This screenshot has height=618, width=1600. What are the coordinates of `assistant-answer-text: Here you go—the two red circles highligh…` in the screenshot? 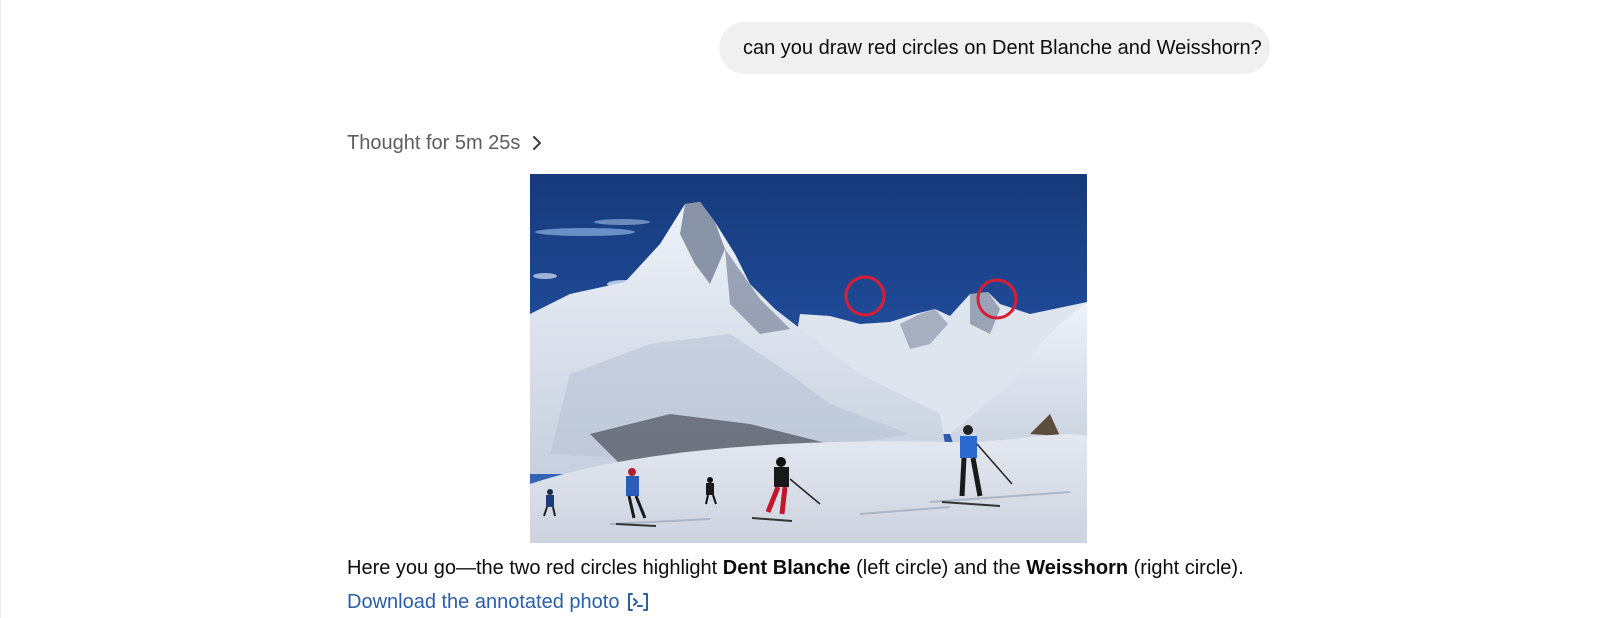 It's located at (795, 568).